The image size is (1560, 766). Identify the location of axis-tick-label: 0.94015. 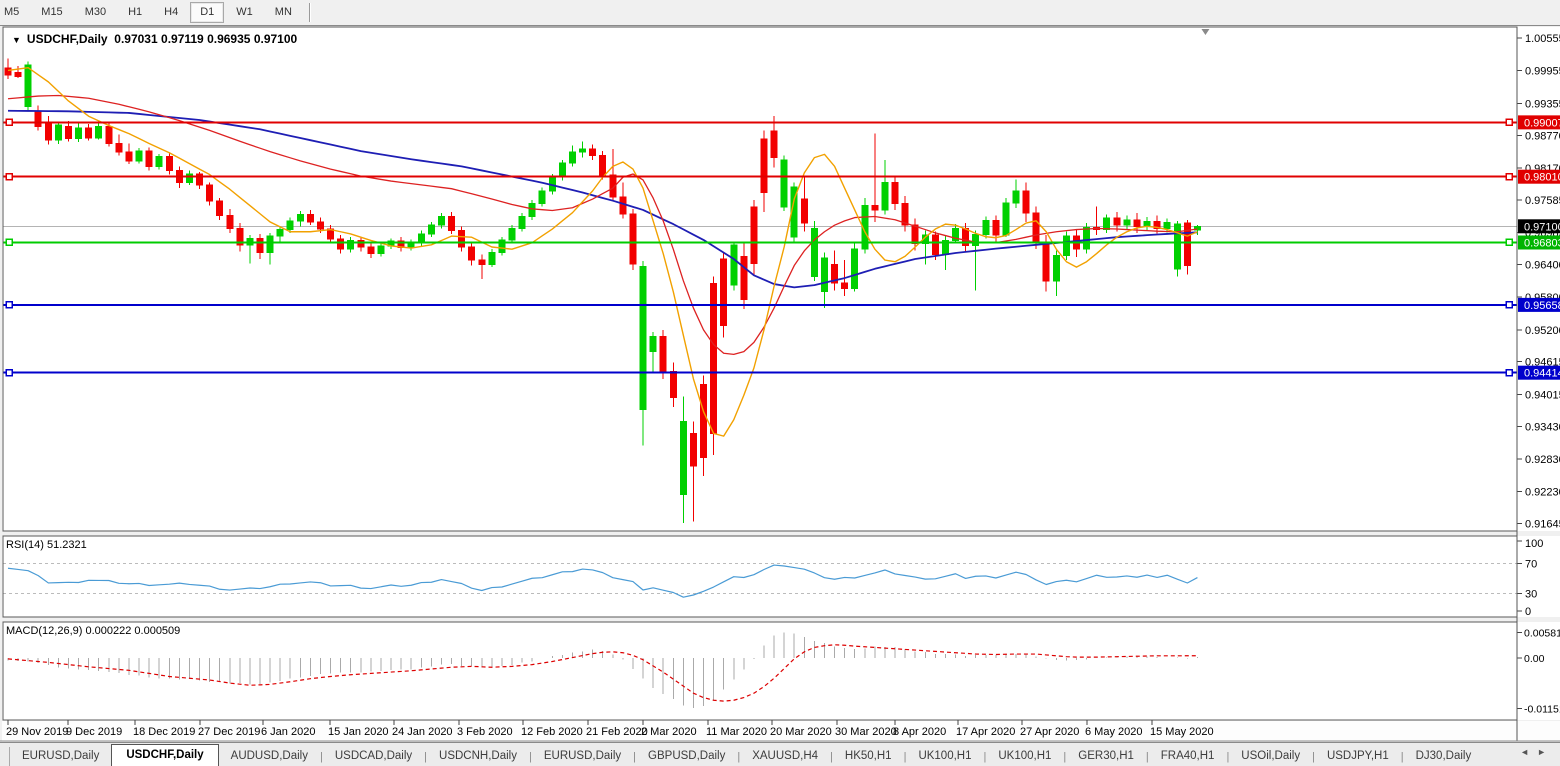
(1542, 395).